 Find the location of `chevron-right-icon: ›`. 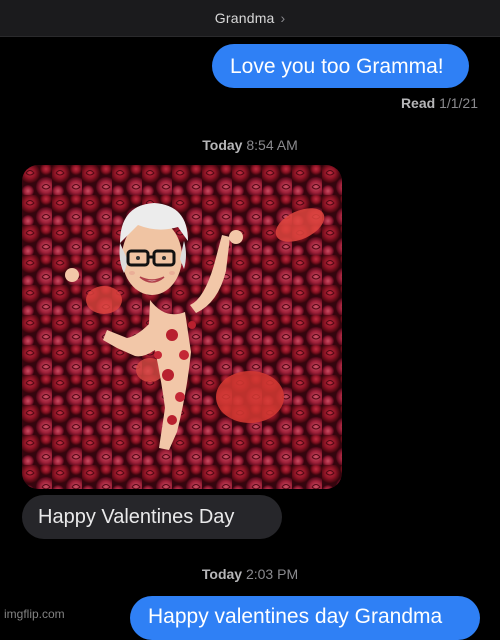

chevron-right-icon: › is located at coordinates (283, 18).